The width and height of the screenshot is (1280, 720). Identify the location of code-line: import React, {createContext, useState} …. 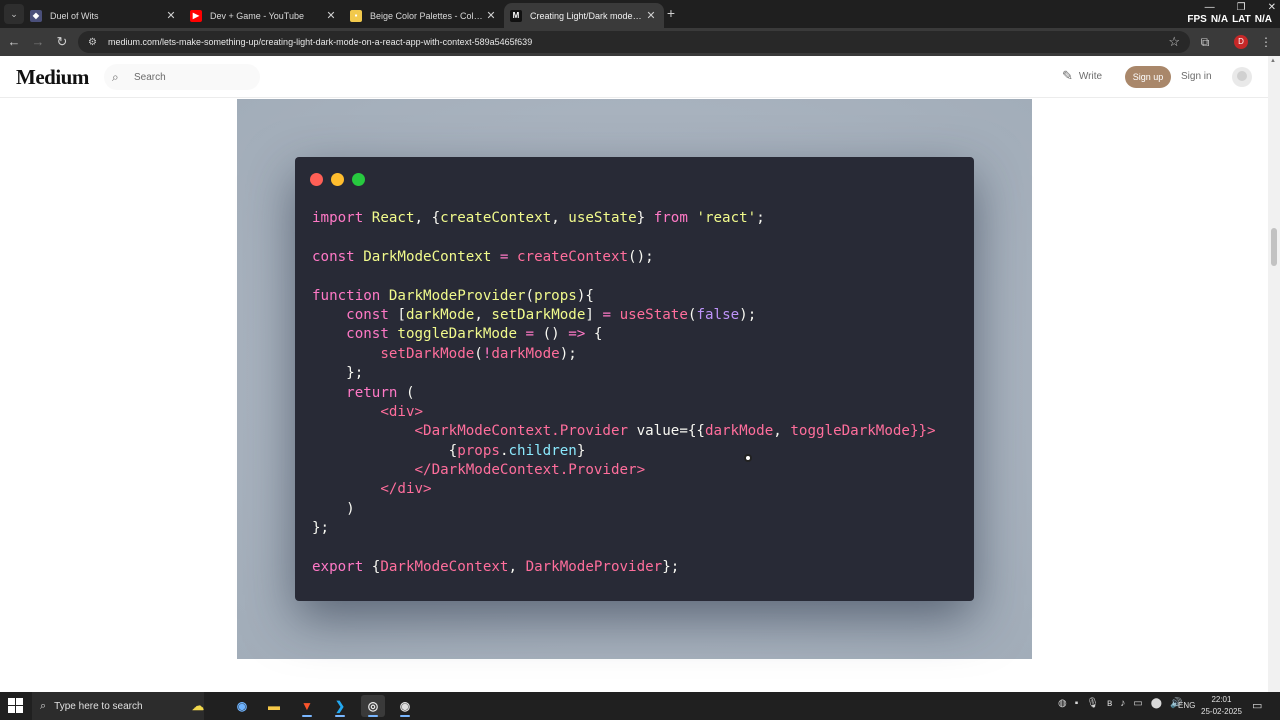
(624, 218).